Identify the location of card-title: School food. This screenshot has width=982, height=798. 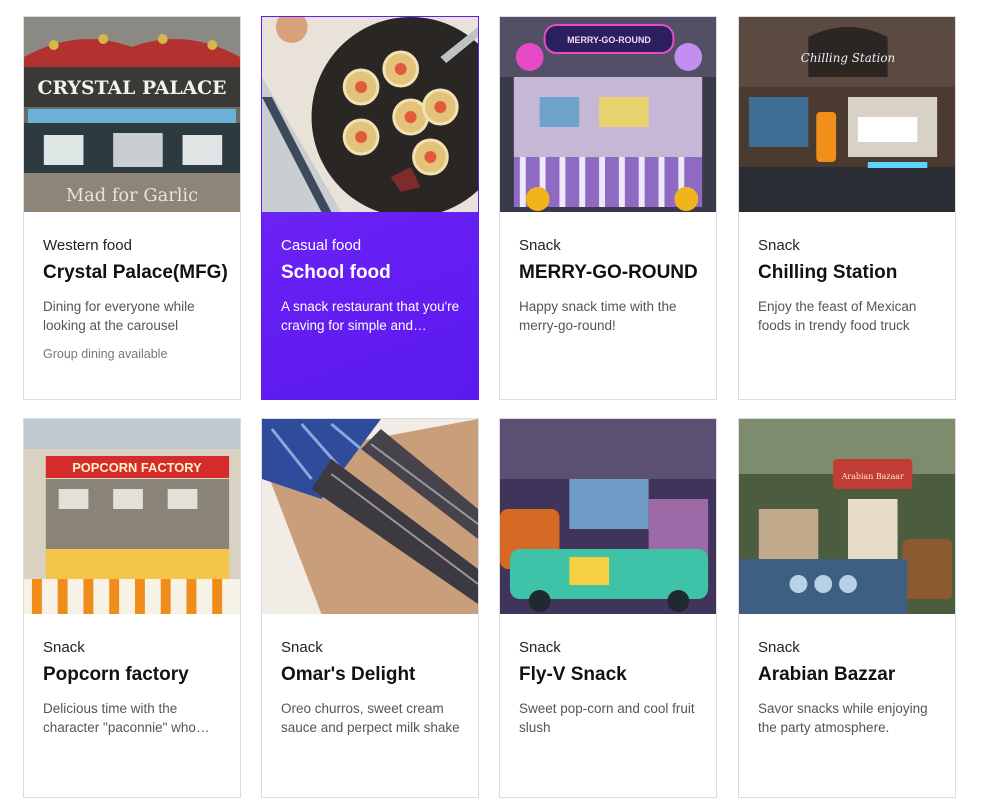
(336, 272).